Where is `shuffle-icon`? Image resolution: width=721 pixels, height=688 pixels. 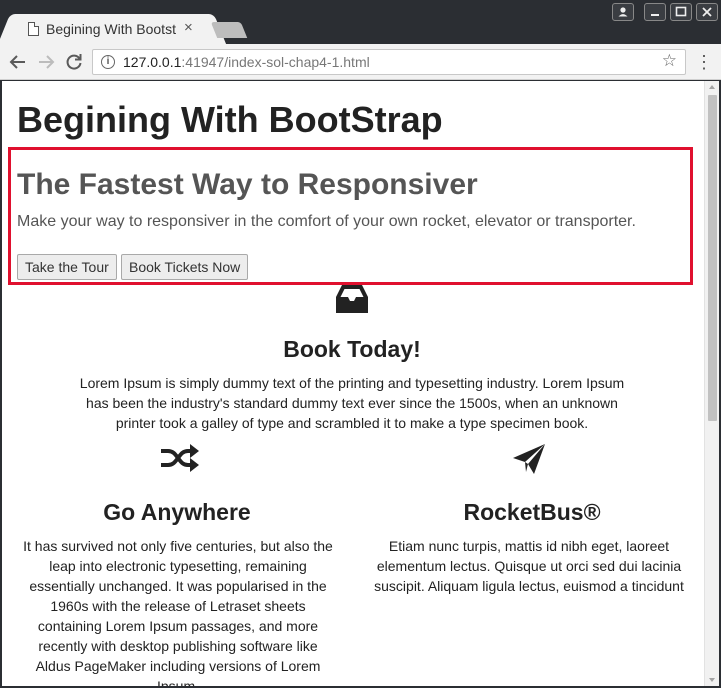
shuffle-icon is located at coordinates (180, 458).